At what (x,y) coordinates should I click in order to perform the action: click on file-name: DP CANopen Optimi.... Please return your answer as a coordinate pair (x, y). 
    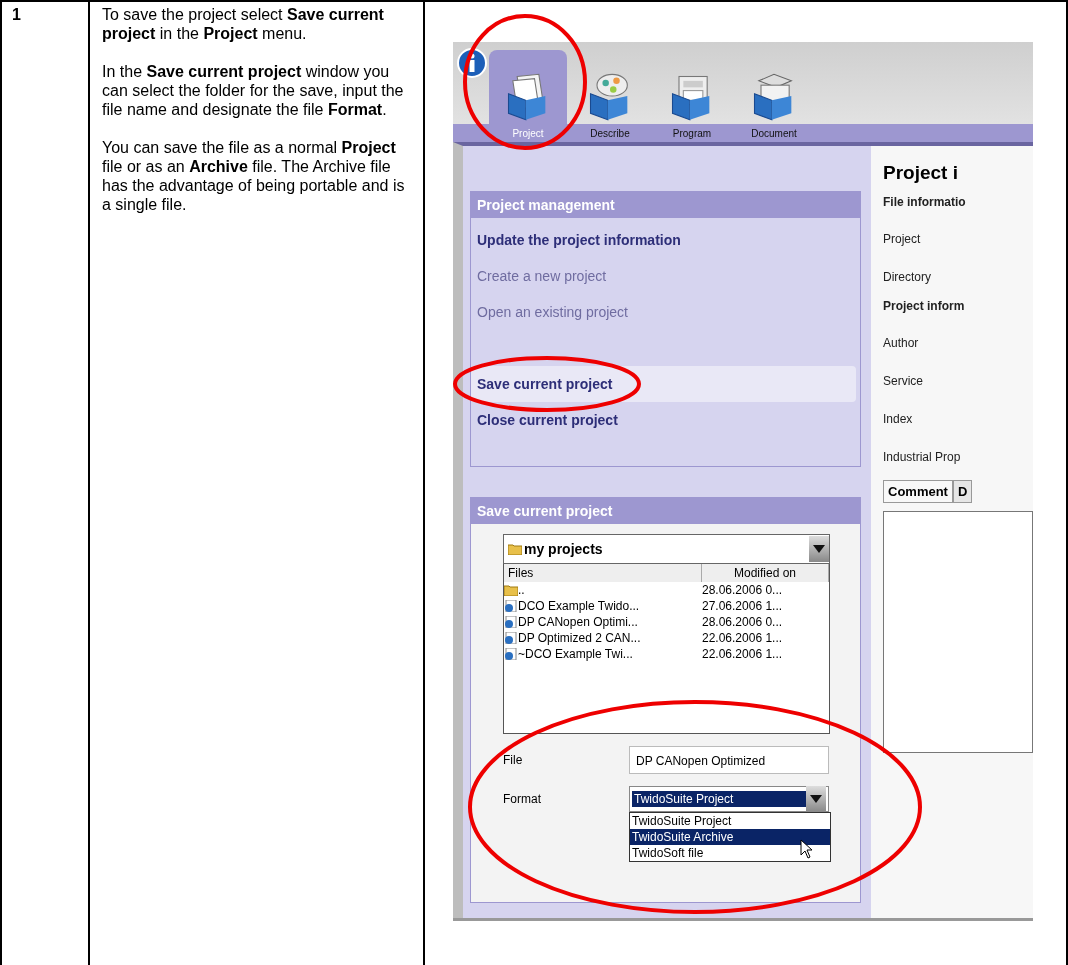
    Looking at the image, I should click on (578, 622).